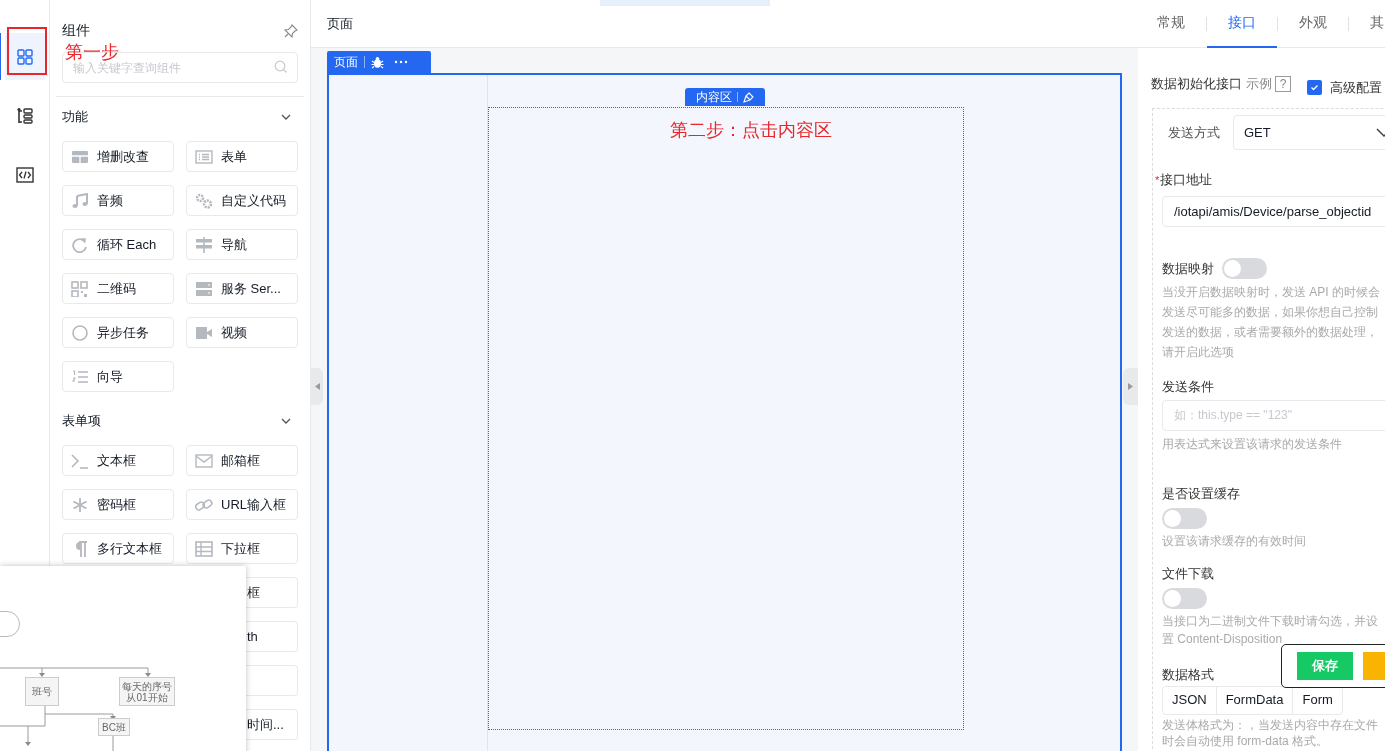 The width and height of the screenshot is (1385, 751). What do you see at coordinates (242, 332) in the screenshot?
I see `component-card: 视频` at bounding box center [242, 332].